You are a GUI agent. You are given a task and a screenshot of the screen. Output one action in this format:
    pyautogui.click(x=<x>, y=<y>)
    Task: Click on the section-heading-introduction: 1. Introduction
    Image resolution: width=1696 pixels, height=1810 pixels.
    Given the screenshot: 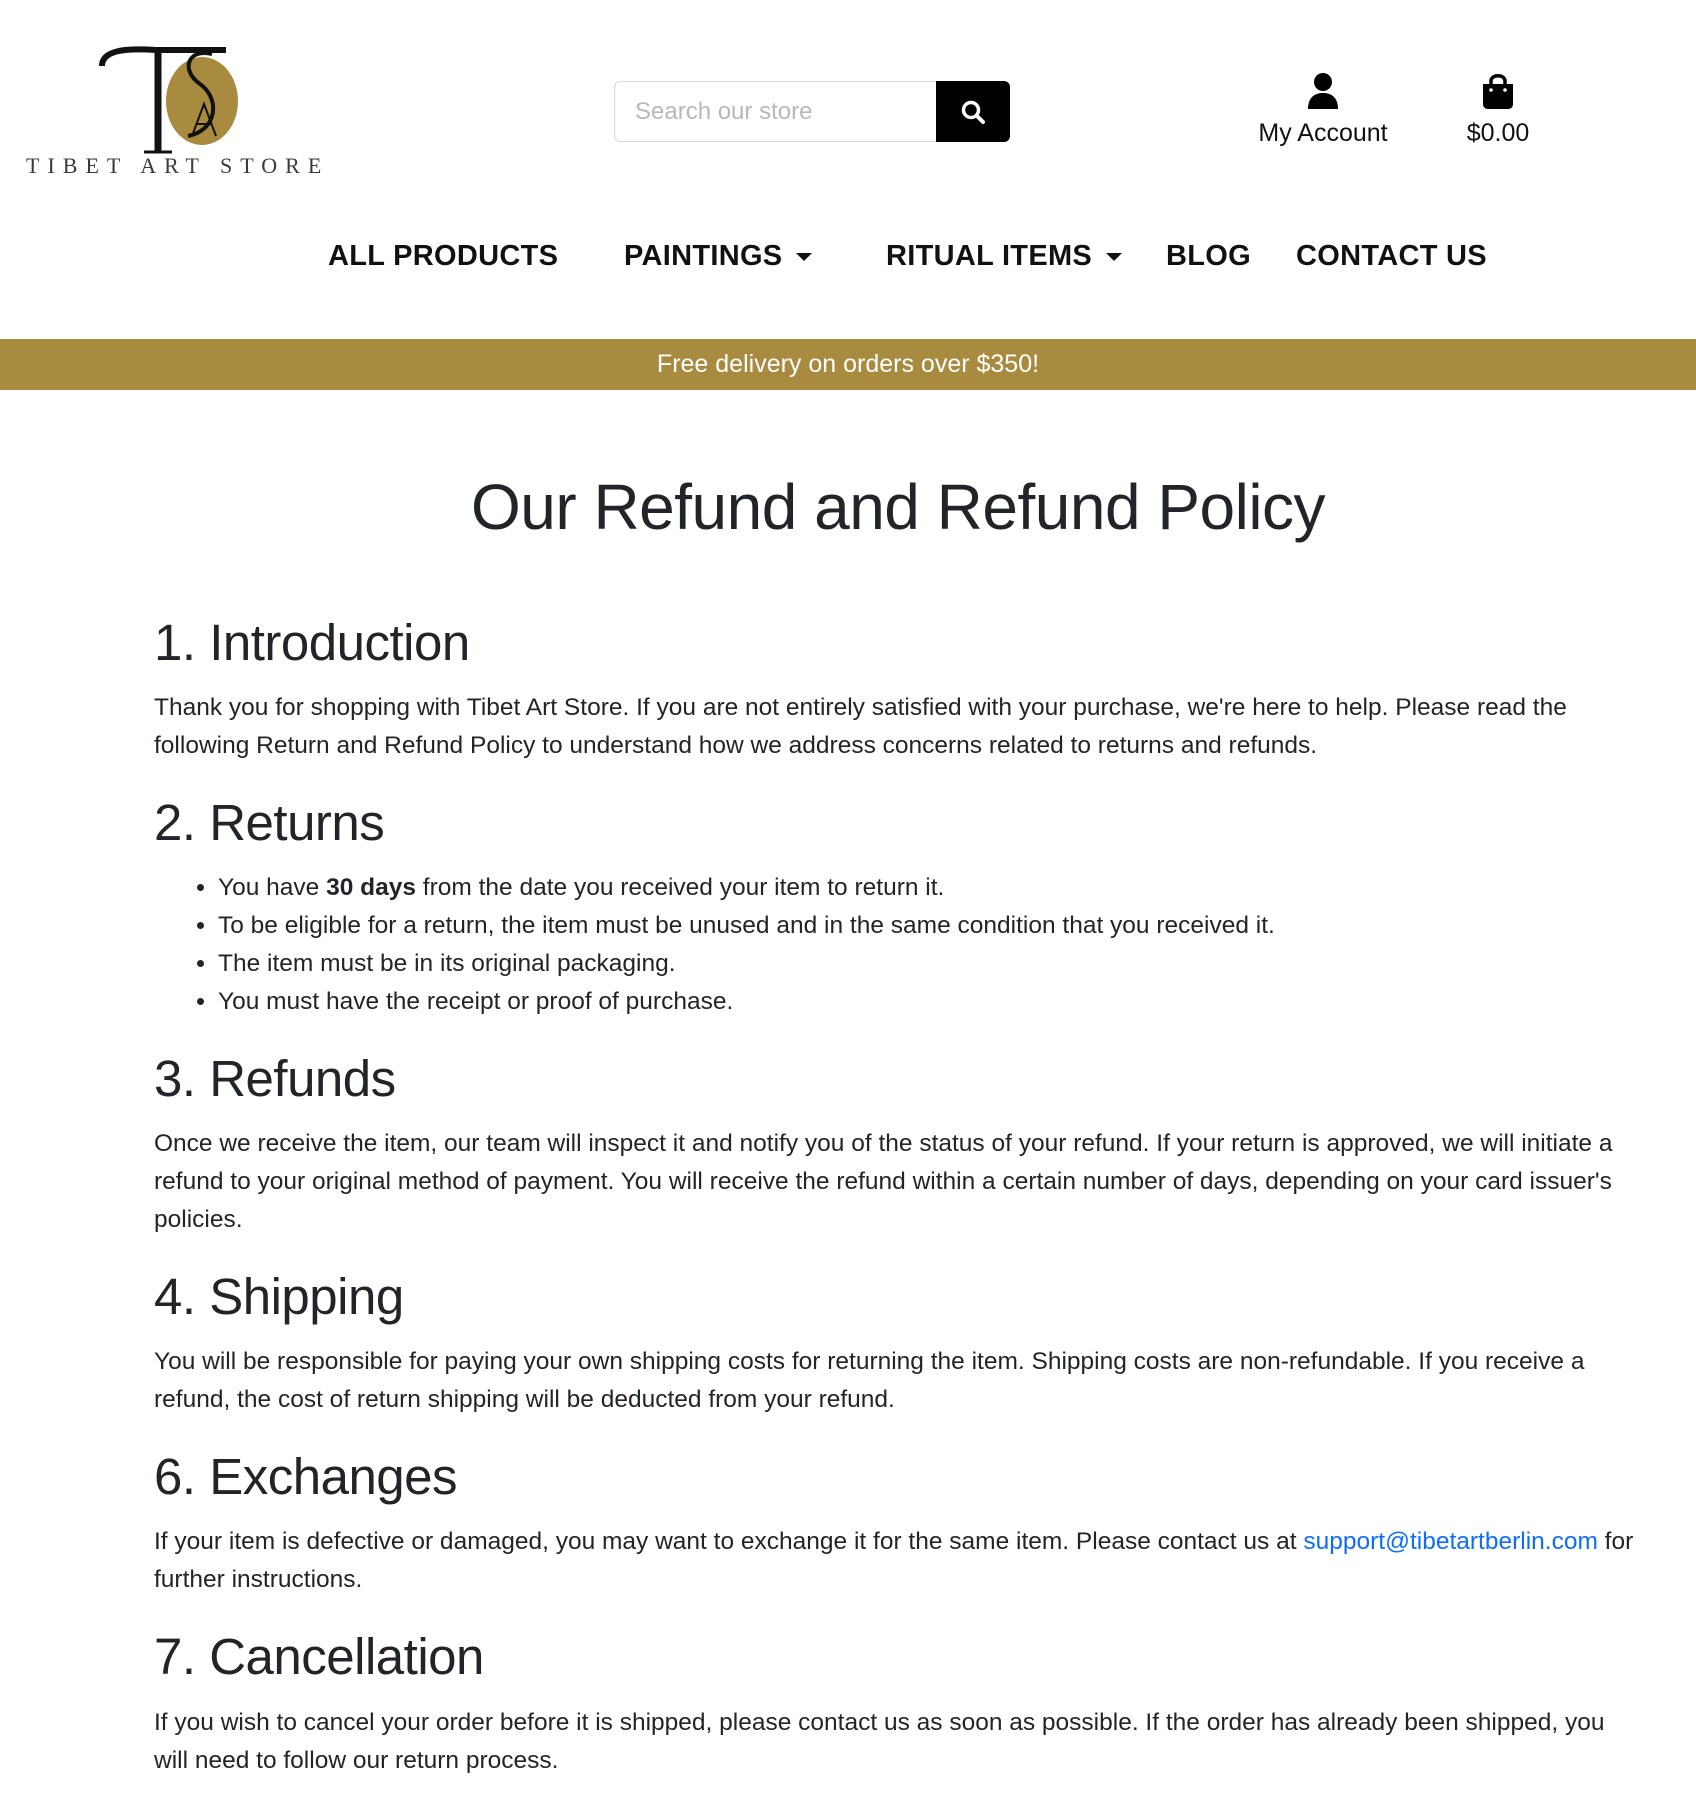 What is the action you would take?
    pyautogui.click(x=312, y=642)
    